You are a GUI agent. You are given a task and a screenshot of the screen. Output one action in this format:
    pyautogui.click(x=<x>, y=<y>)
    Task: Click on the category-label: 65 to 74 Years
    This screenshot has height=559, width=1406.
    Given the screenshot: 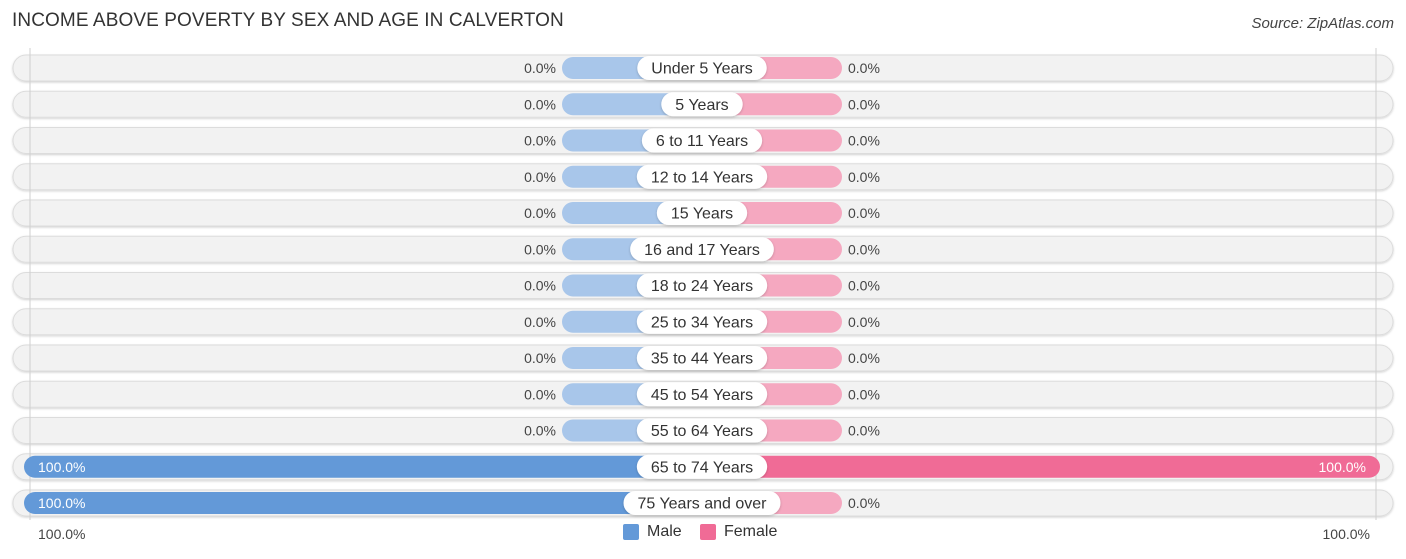 What is the action you would take?
    pyautogui.click(x=702, y=466)
    